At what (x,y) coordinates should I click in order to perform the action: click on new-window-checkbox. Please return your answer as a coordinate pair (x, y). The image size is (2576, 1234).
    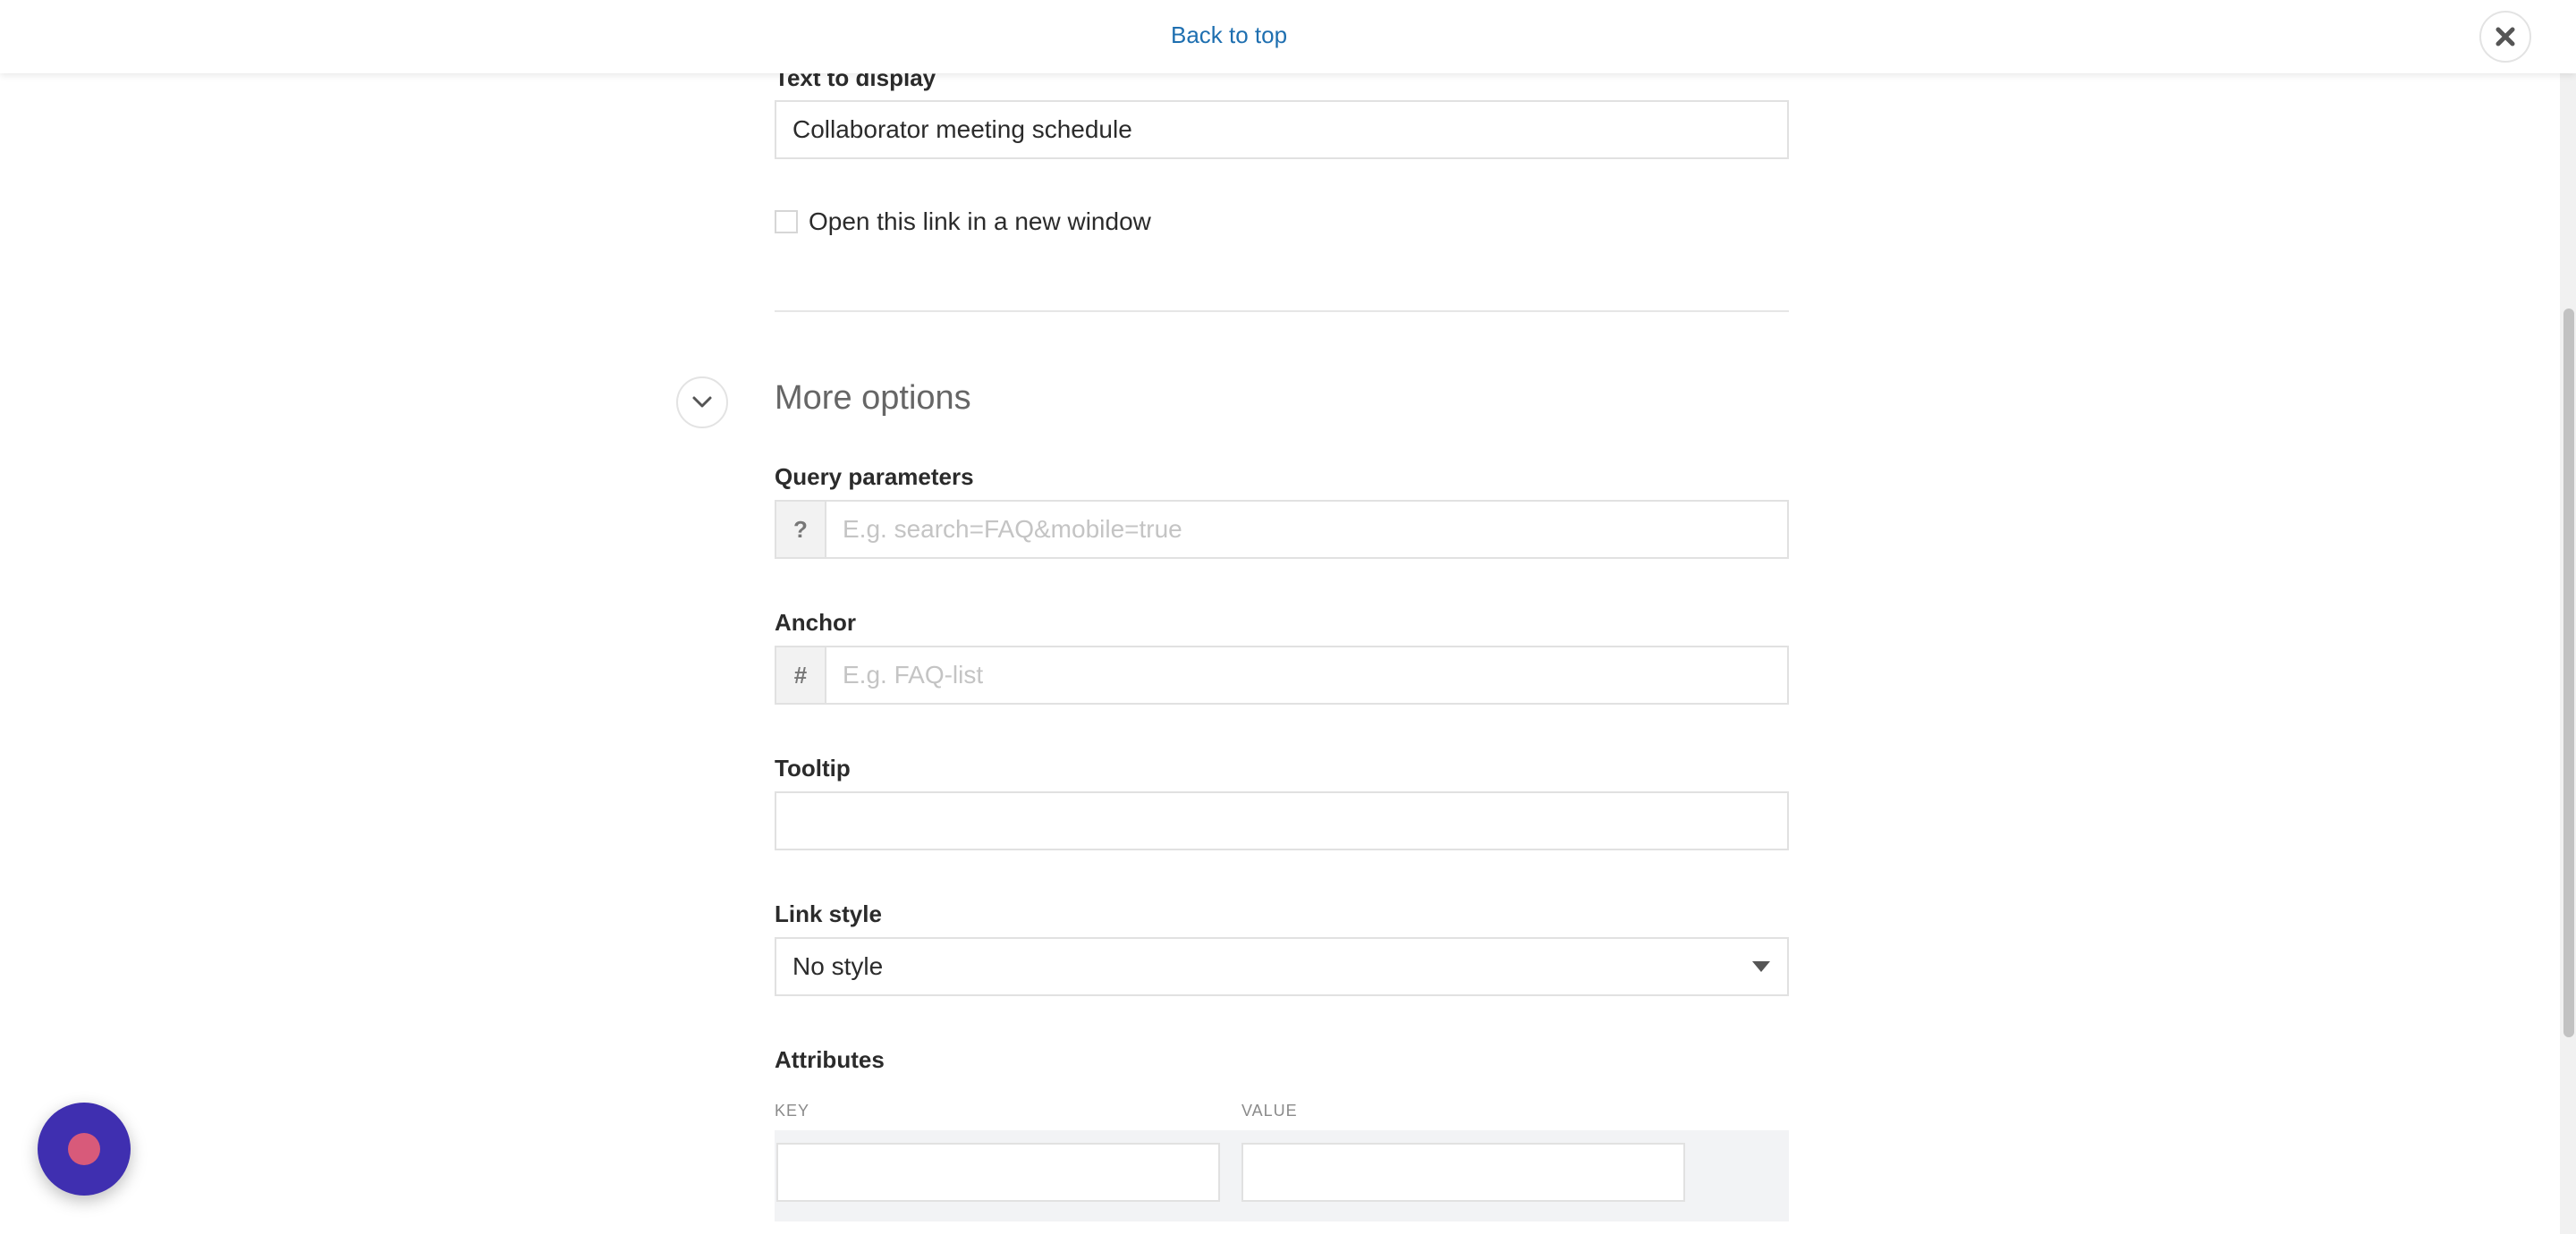
    Looking at the image, I should click on (786, 221).